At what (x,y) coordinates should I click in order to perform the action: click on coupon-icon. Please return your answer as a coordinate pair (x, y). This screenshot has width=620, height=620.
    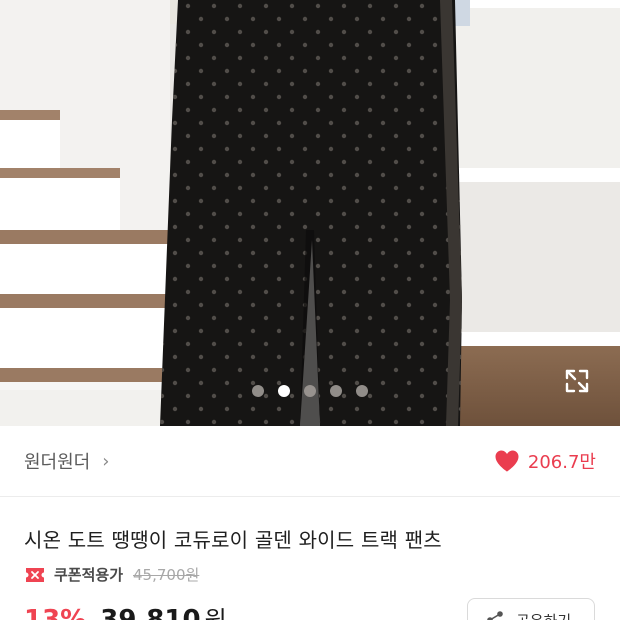
    Looking at the image, I should click on (35, 574).